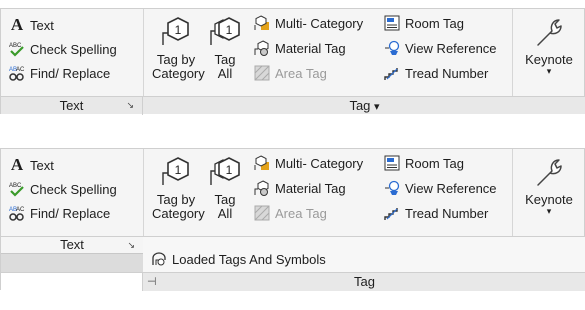 Image resolution: width=585 pixels, height=310 pixels. What do you see at coordinates (435, 23) in the screenshot?
I see `room-tag-label: Room Tag` at bounding box center [435, 23].